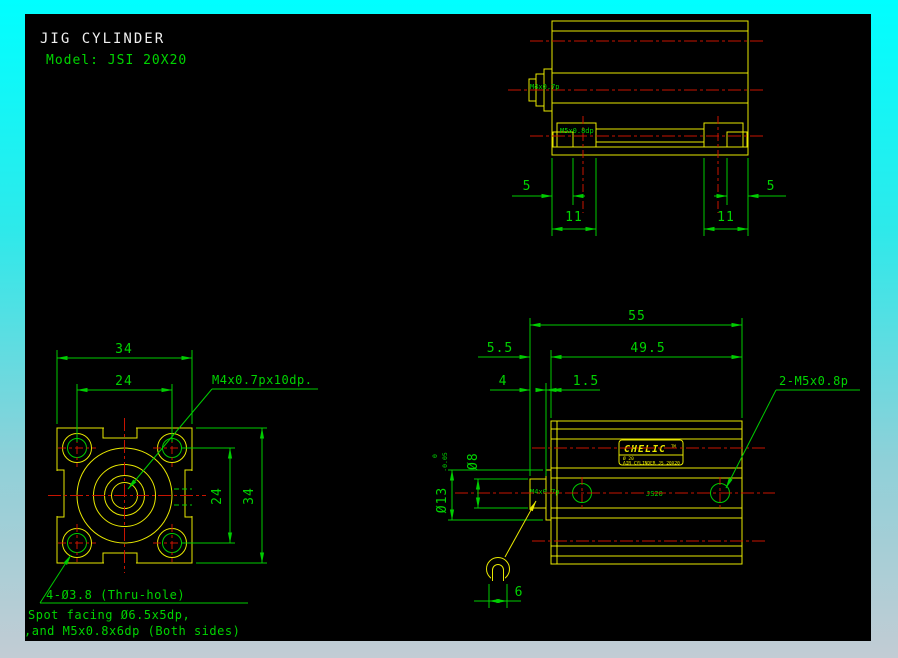 The height and width of the screenshot is (658, 898). Describe the element at coordinates (124, 381) in the screenshot. I see `front-view-dim-24-top: 24` at that location.